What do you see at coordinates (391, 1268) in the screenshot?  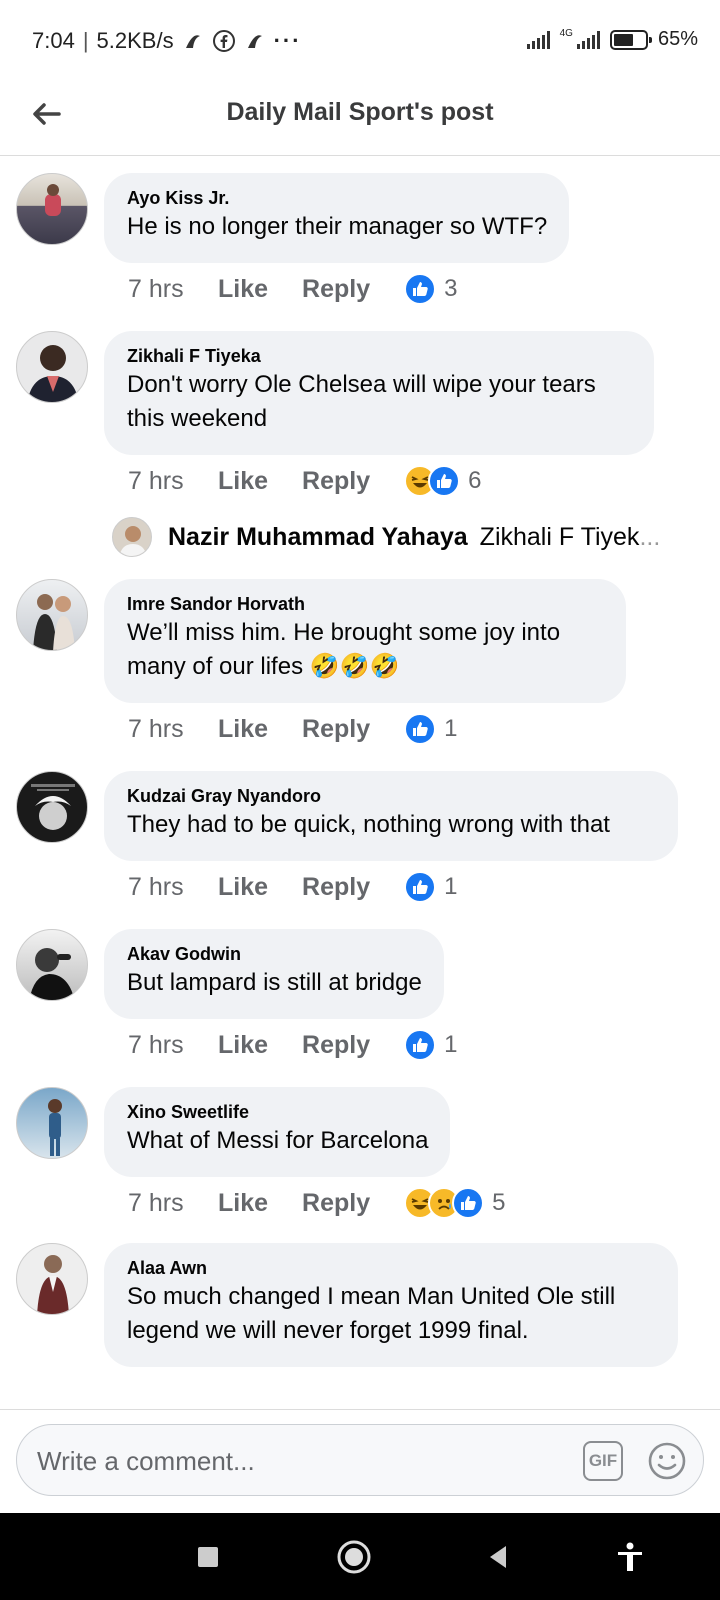 I see `comment-author: Alaa Awn` at bounding box center [391, 1268].